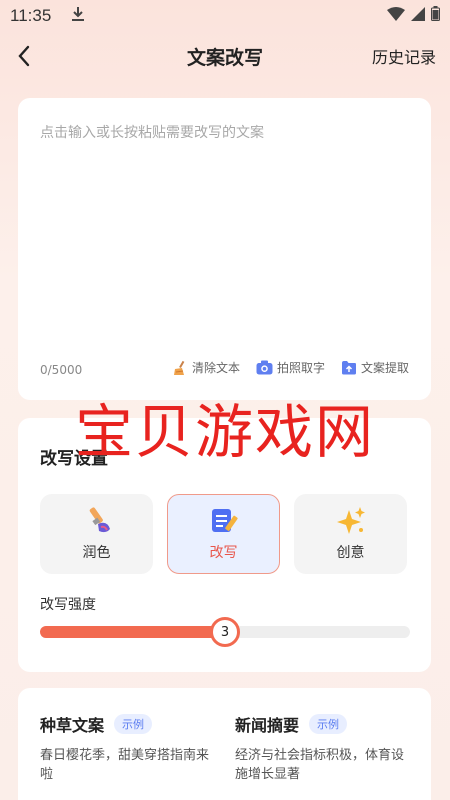 This screenshot has width=450, height=800. I want to click on example-item: 新闻摘要 示例 经济与社会指标积极，体育设施增长显著, so click(322, 748).